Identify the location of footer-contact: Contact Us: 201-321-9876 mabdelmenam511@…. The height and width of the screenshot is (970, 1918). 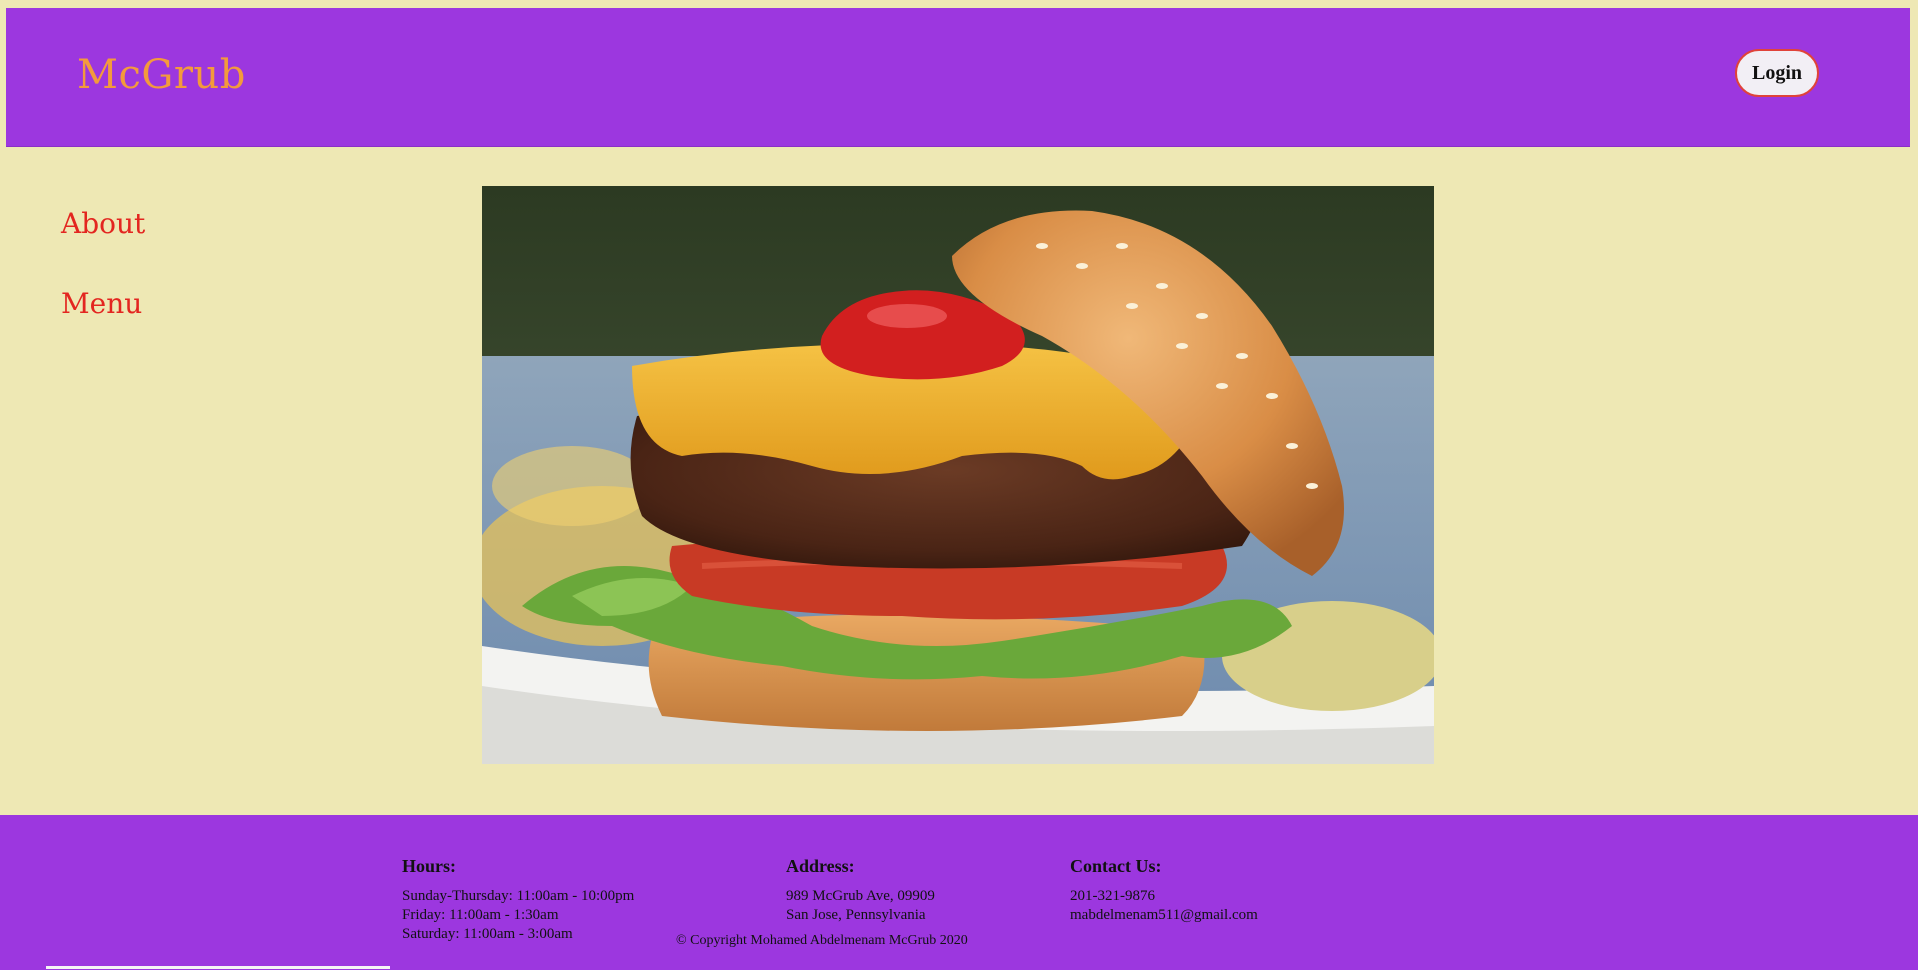
(1164, 890).